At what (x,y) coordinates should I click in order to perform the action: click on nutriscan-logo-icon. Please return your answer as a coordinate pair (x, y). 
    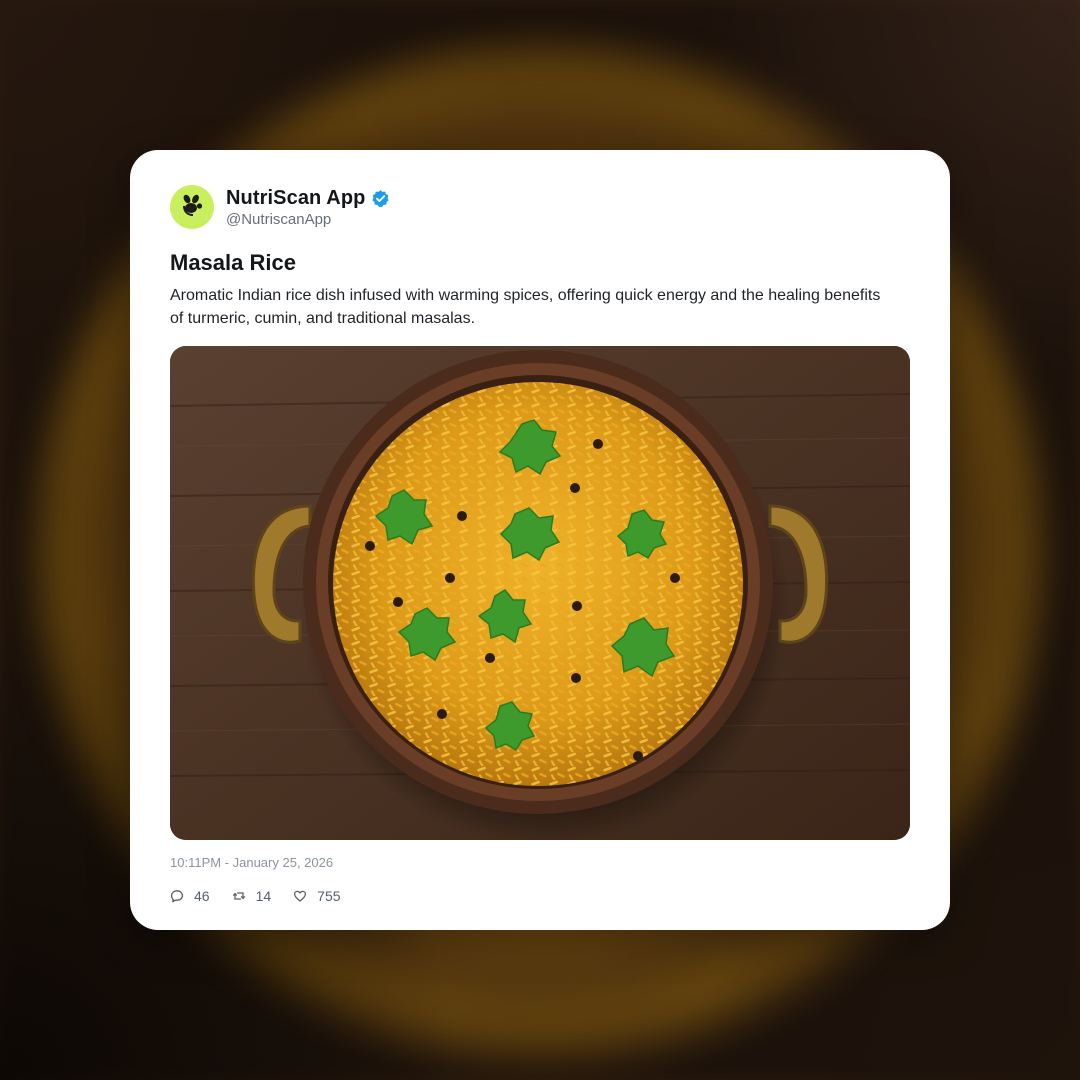
    Looking at the image, I should click on (192, 207).